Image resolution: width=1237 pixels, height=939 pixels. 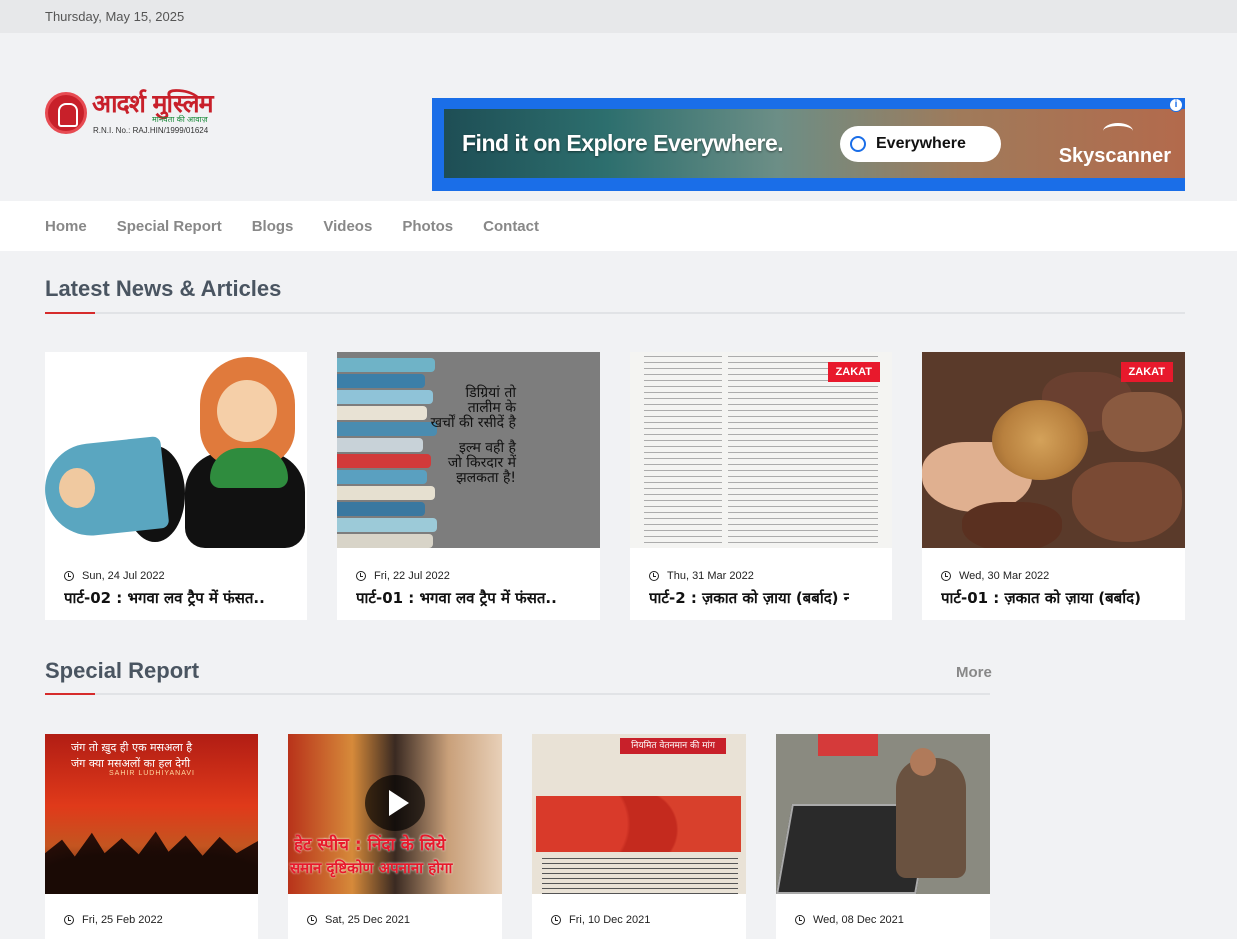 What do you see at coordinates (974, 672) in the screenshot?
I see `more-link: More` at bounding box center [974, 672].